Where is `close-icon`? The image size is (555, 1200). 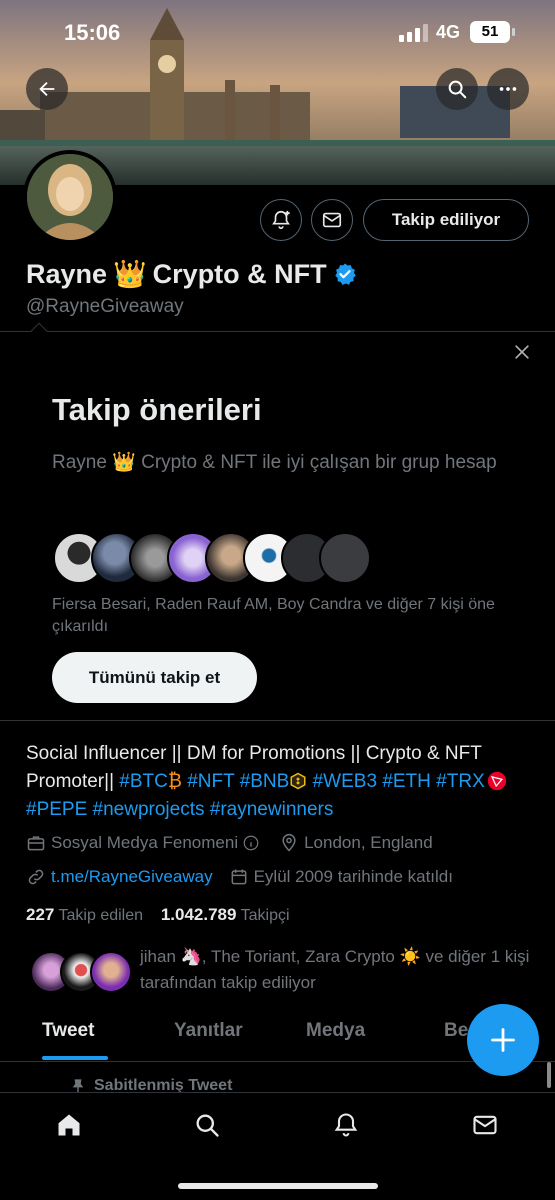 close-icon is located at coordinates (522, 352).